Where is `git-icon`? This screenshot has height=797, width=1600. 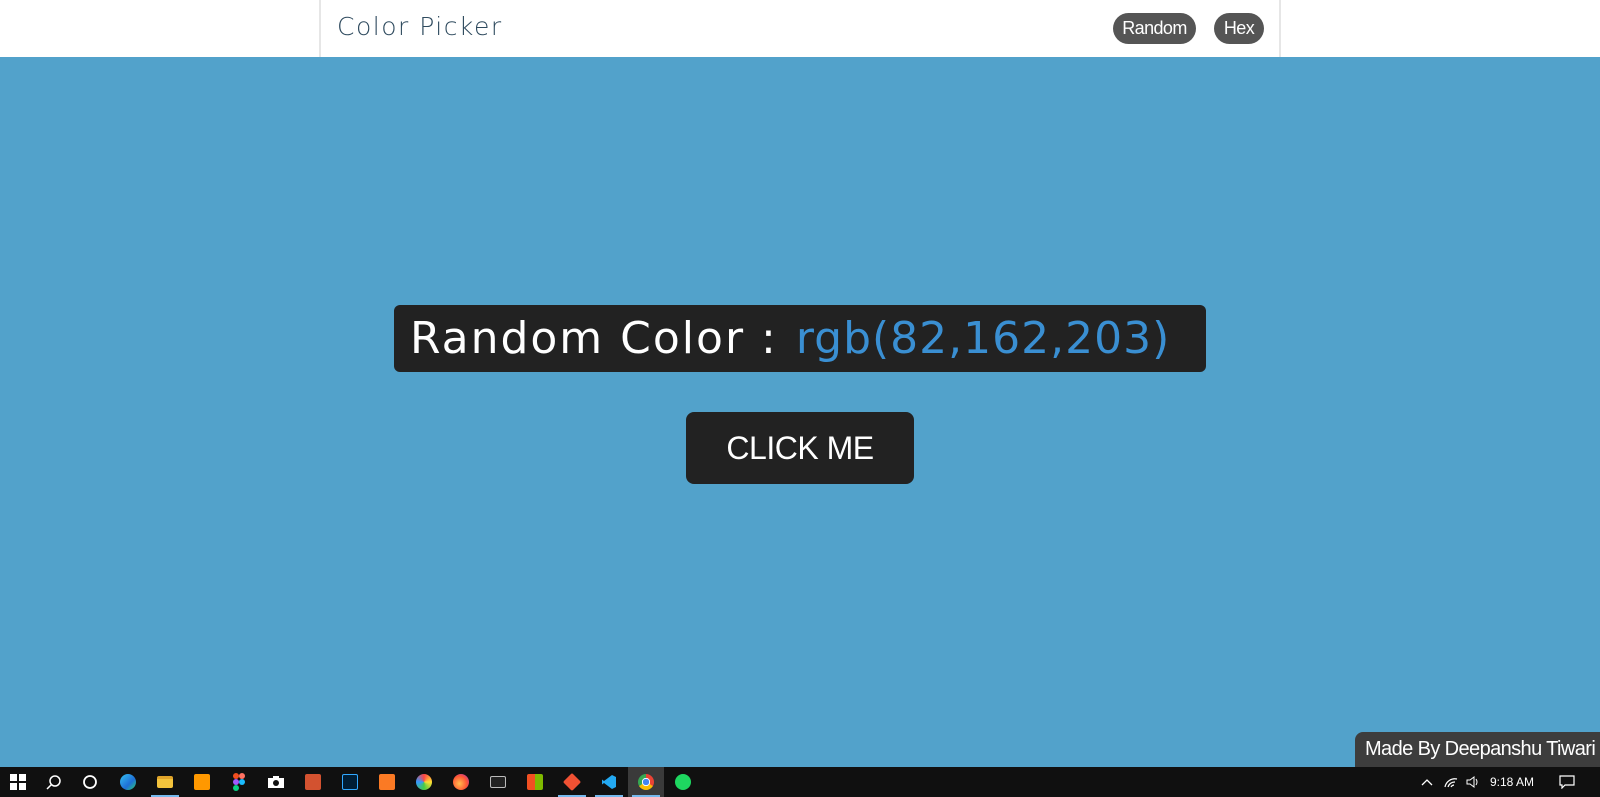
git-icon is located at coordinates (572, 782).